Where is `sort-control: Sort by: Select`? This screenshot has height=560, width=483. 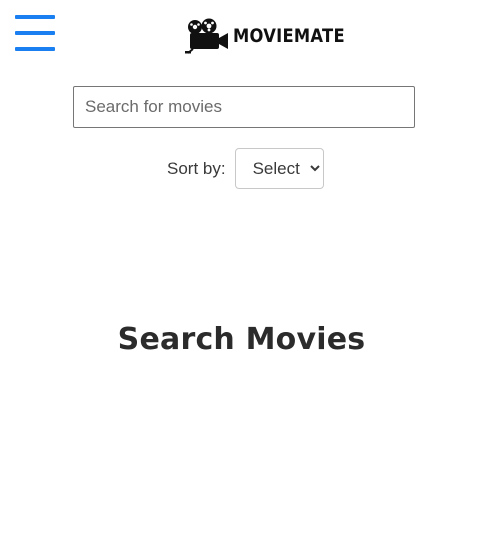
sort-control: Sort by: Select is located at coordinates (245, 168).